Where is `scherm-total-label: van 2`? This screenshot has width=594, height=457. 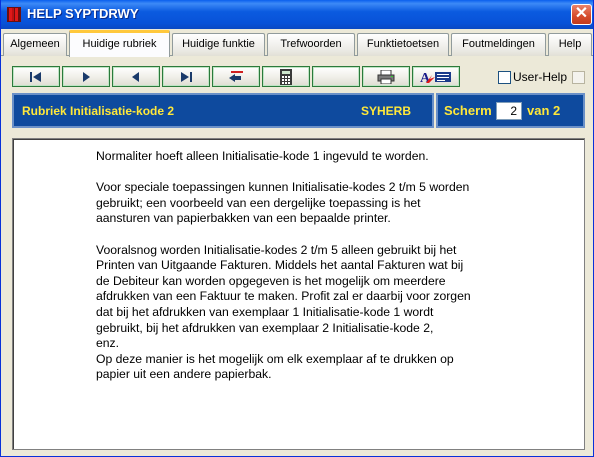
scherm-total-label: van 2 is located at coordinates (544, 110).